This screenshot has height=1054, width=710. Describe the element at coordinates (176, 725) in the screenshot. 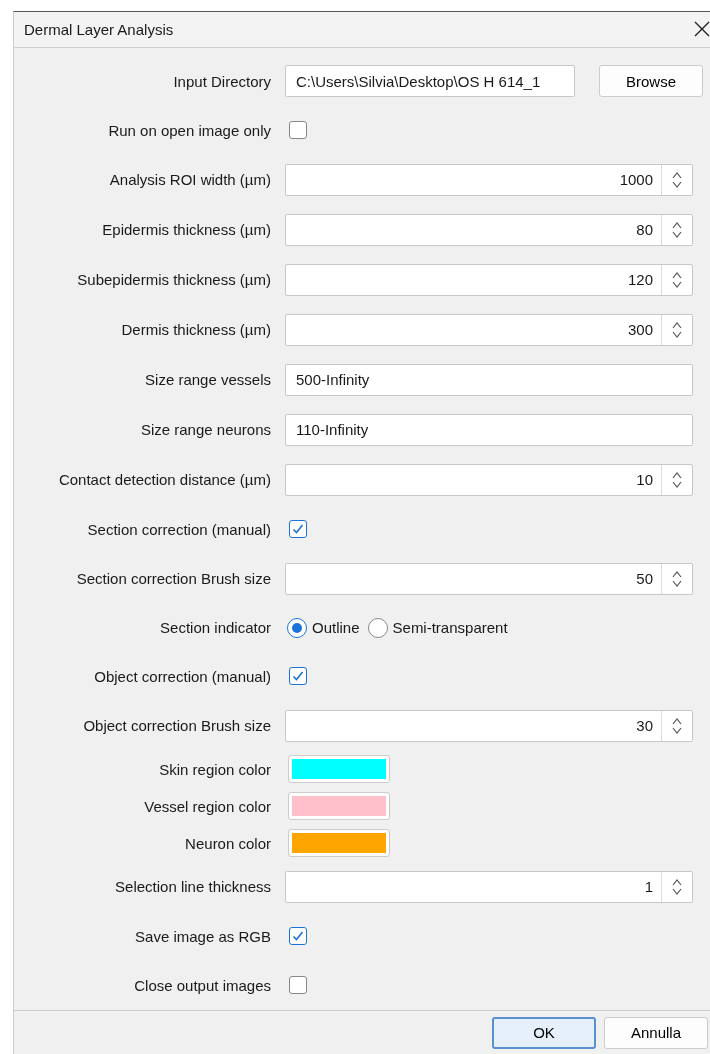

I see `field-label: Object correction Brush size` at that location.